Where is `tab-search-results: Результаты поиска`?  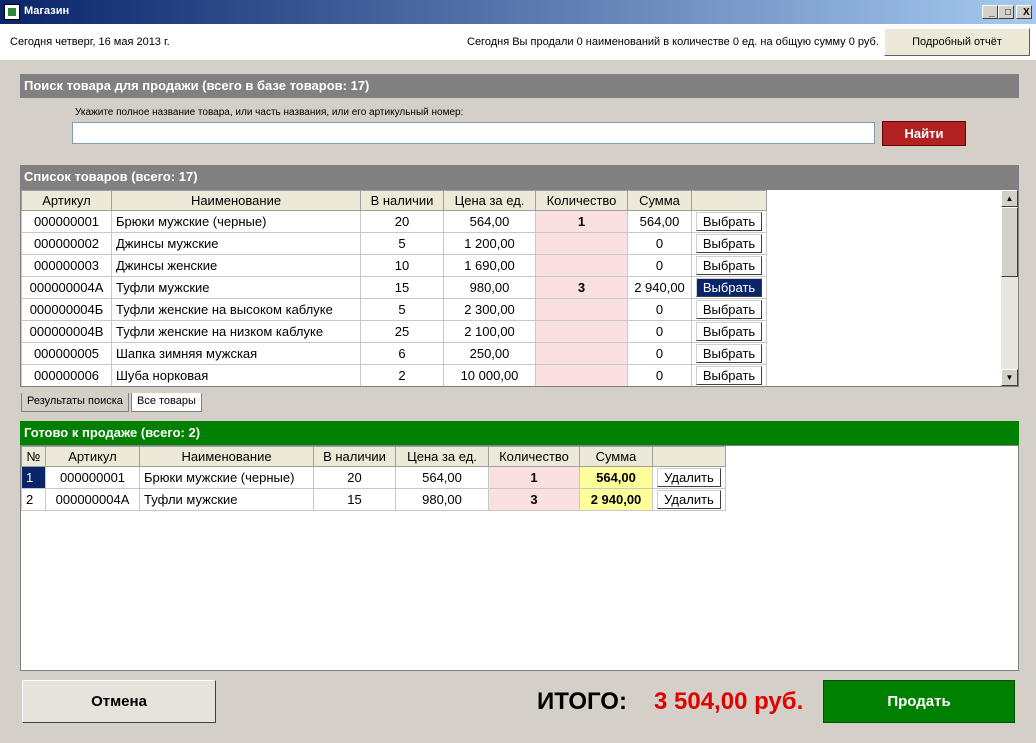
tab-search-results: Результаты поиска is located at coordinates (75, 402).